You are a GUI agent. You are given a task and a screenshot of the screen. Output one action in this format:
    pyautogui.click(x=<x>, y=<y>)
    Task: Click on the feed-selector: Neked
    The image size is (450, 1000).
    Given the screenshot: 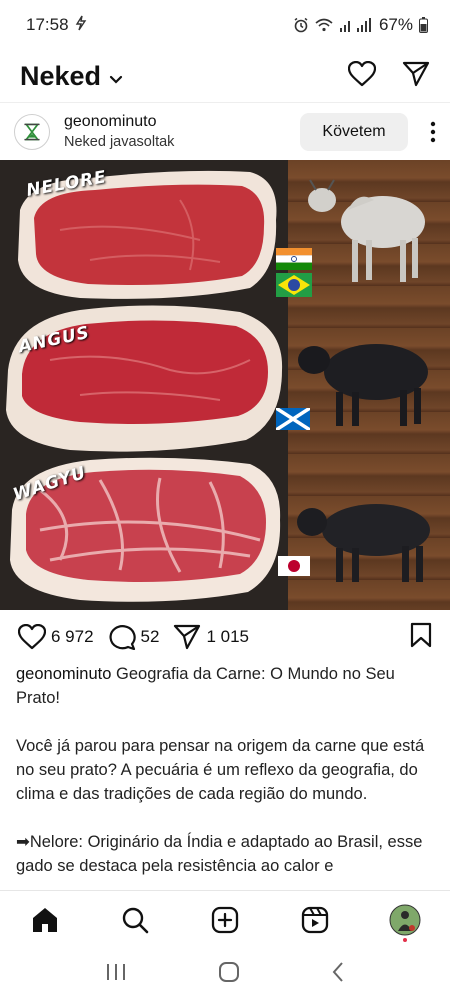 What is the action you would take?
    pyautogui.click(x=71, y=76)
    